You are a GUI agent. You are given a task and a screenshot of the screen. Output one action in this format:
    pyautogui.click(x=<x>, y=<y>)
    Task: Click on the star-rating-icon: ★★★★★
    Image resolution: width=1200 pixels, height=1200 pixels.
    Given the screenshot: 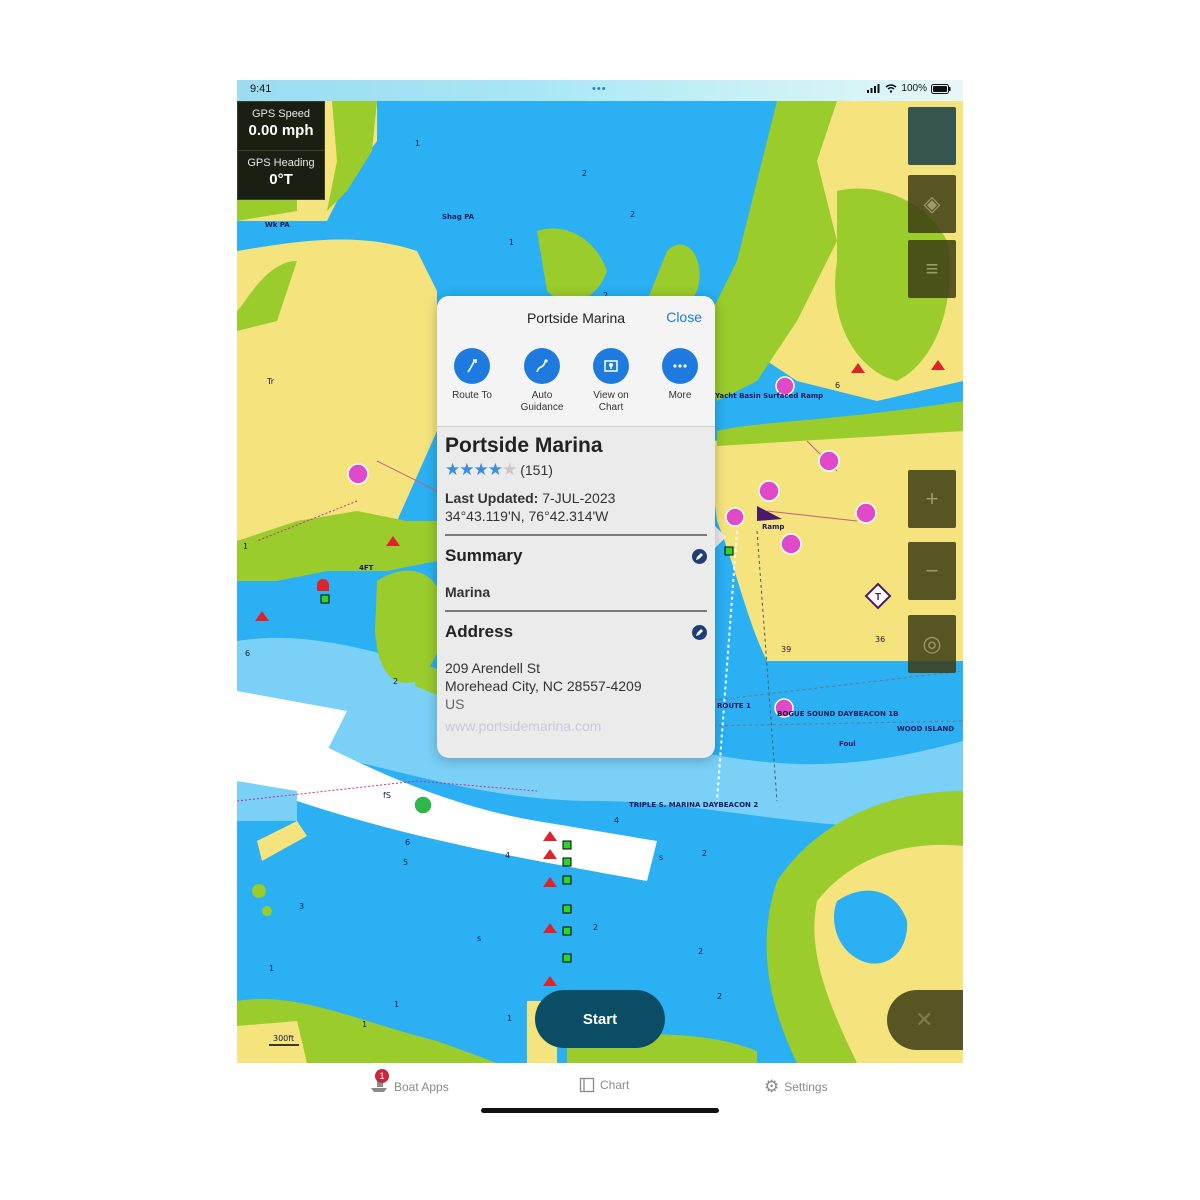 What is the action you would take?
    pyautogui.click(x=481, y=469)
    